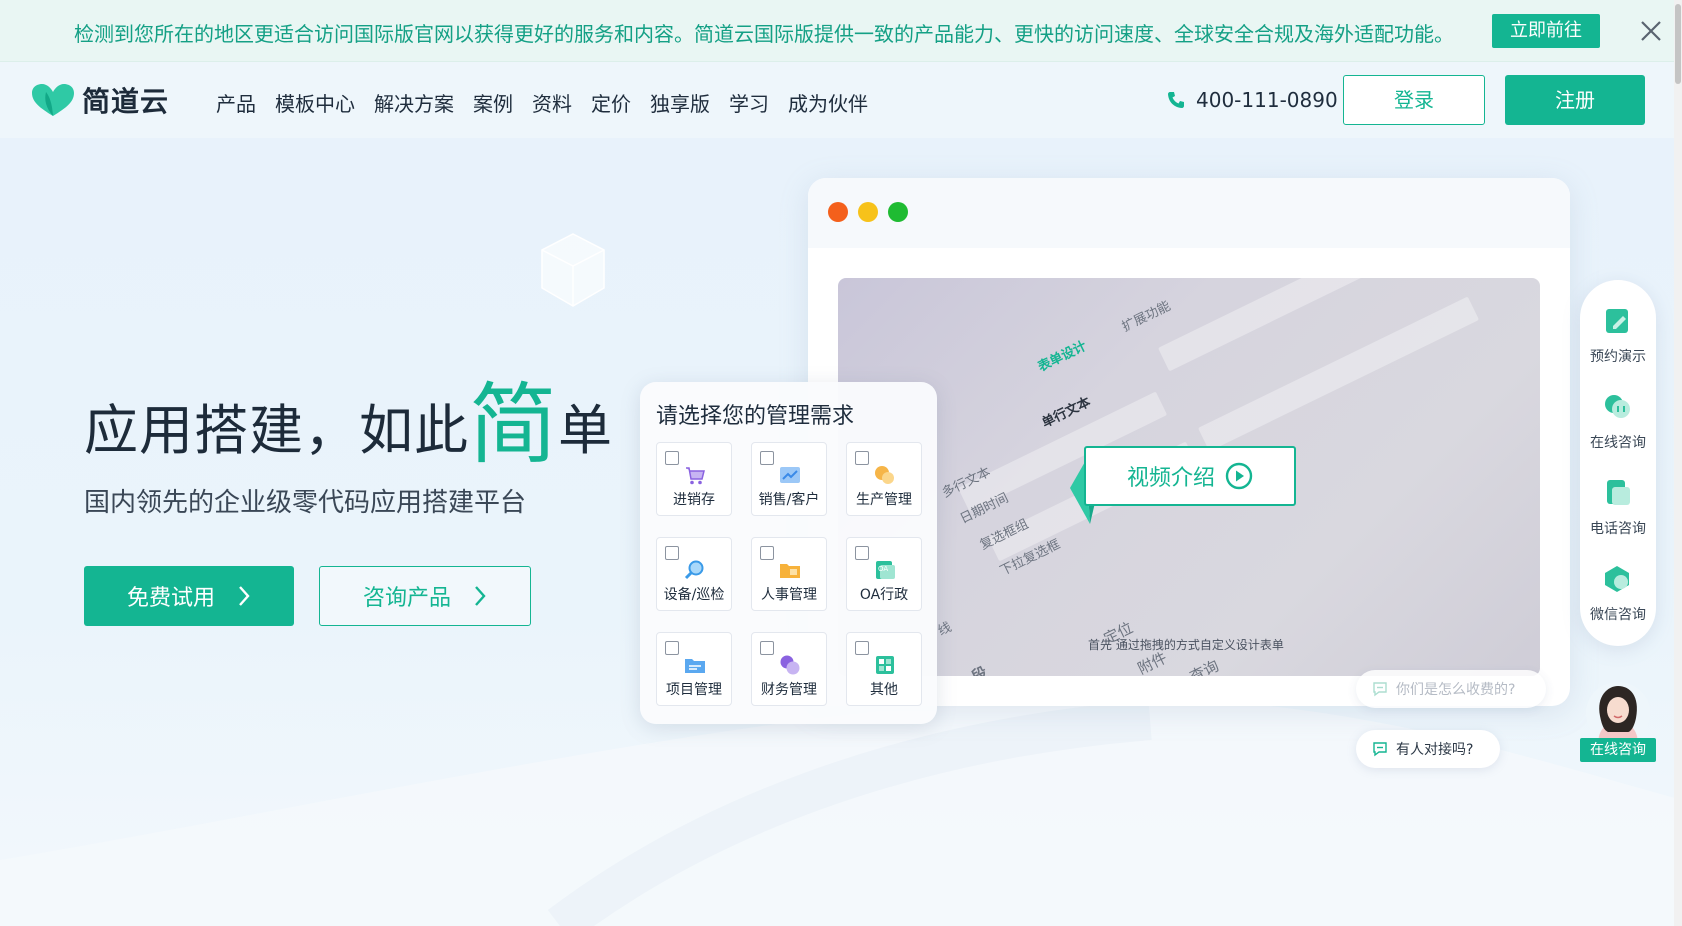 This screenshot has width=1682, height=926. What do you see at coordinates (493, 102) in the screenshot?
I see `nav-item-cases: 案例` at bounding box center [493, 102].